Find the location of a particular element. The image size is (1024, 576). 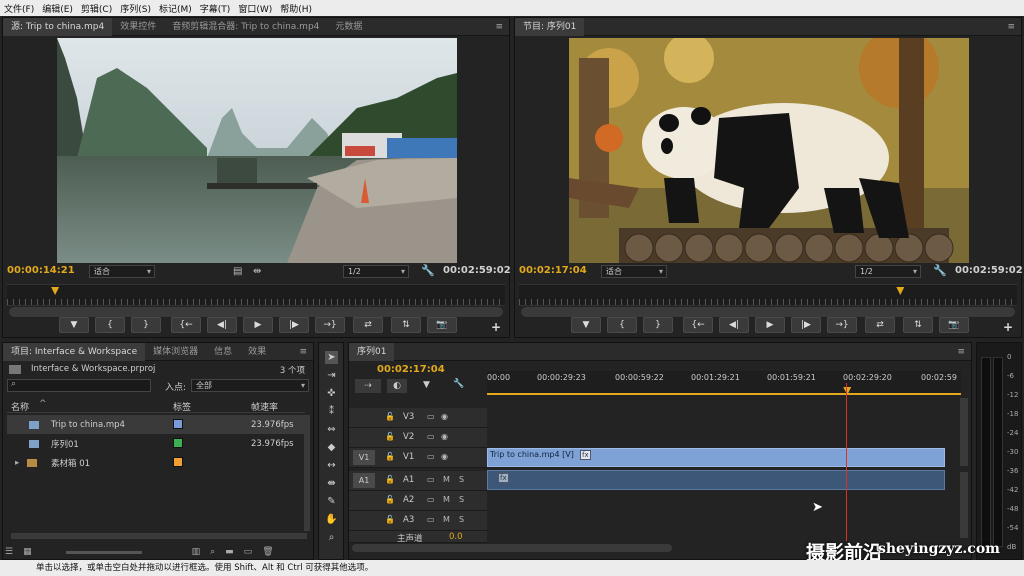

program-resolution-select: 1/2 is located at coordinates (888, 271).